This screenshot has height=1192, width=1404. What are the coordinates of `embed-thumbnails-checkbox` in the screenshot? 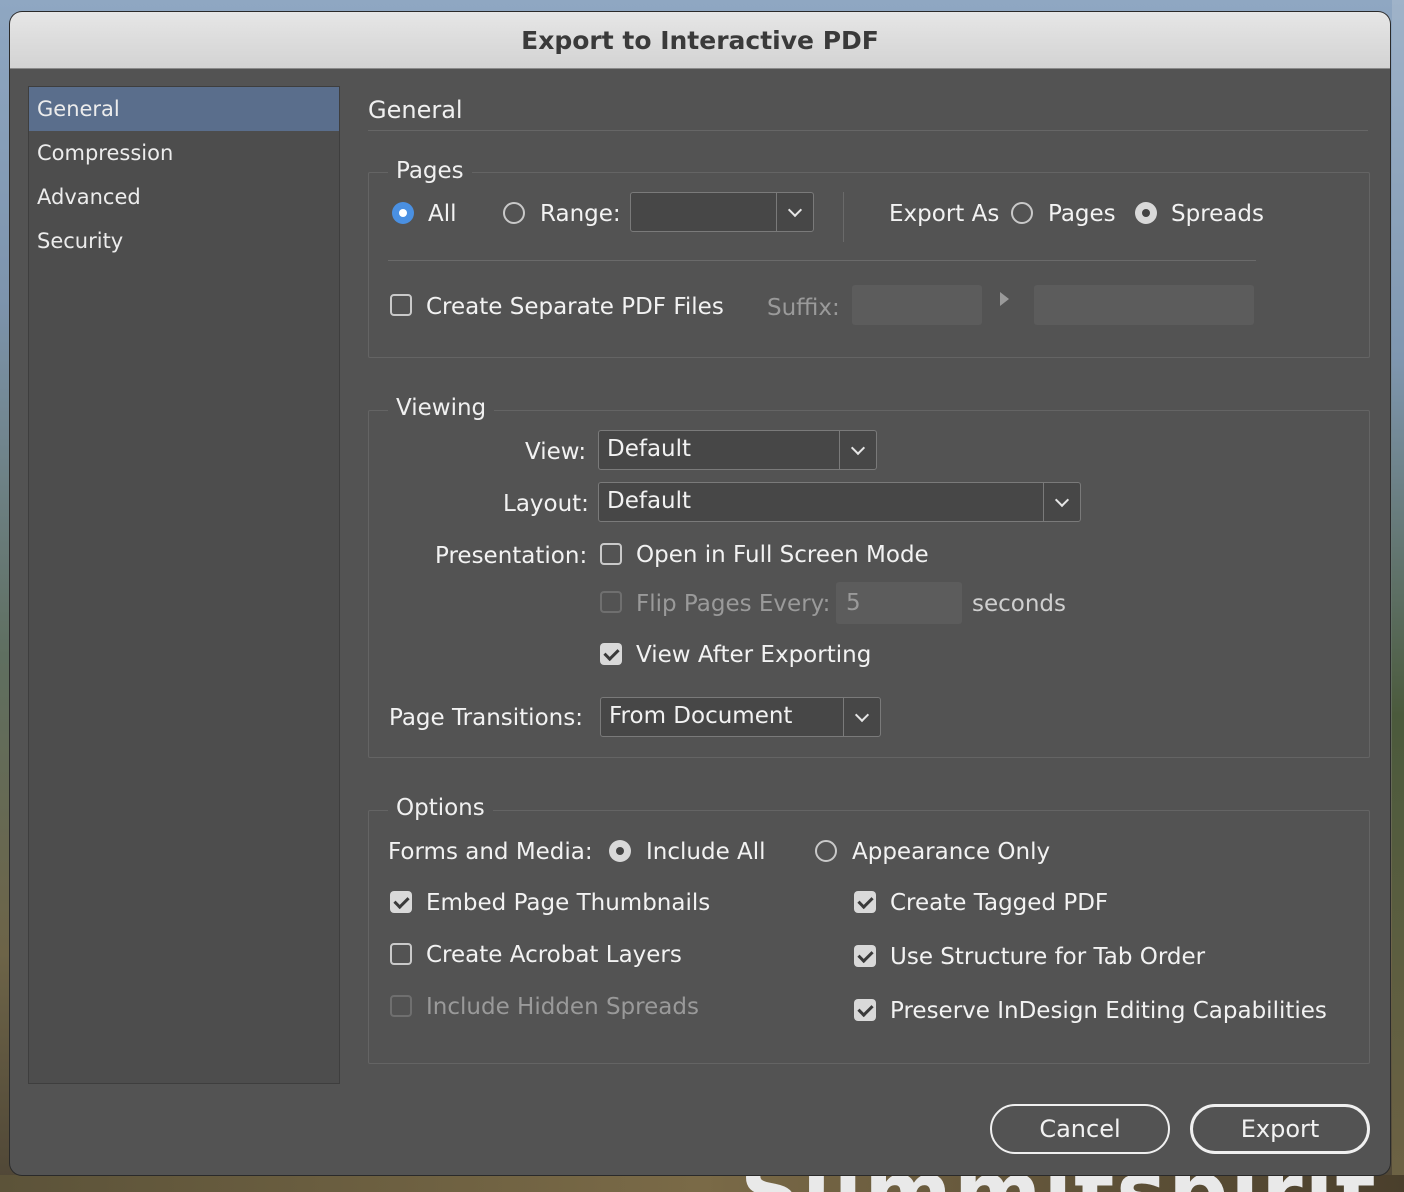 It's located at (401, 902).